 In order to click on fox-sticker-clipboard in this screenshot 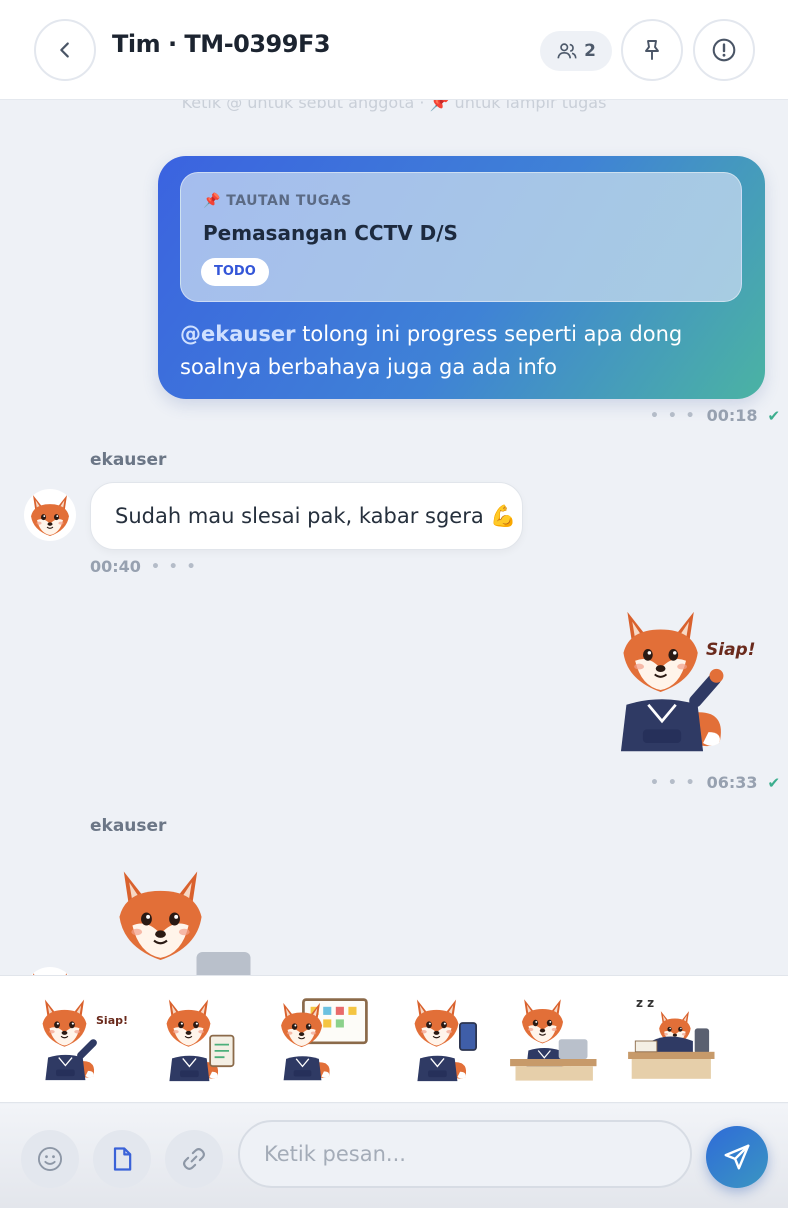, I will do `click(200, 1040)`.